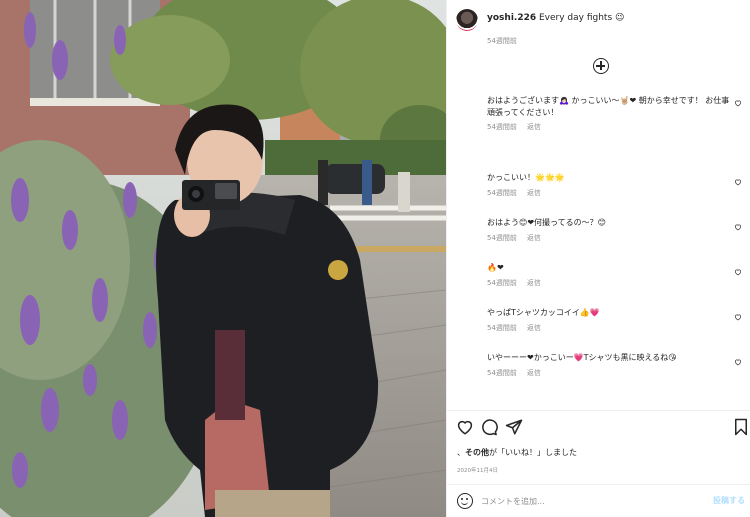 The height and width of the screenshot is (517, 750). Describe the element at coordinates (477, 452) in the screenshot. I see `likes-others-link: その他` at that location.